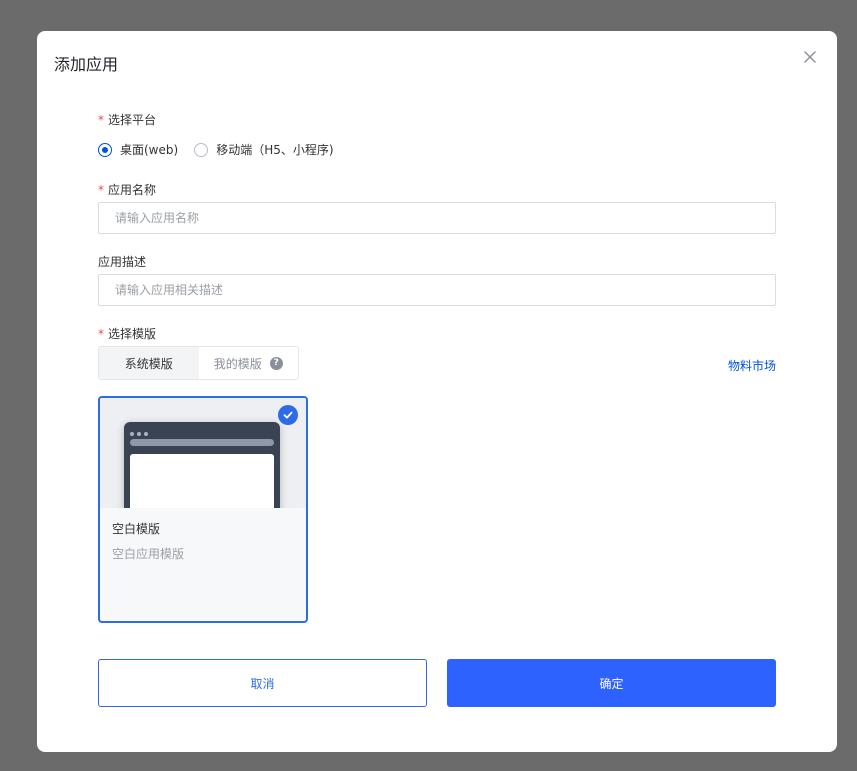 This screenshot has width=857, height=771. What do you see at coordinates (132, 190) in the screenshot?
I see `app-name-label-text: 应用名称` at bounding box center [132, 190].